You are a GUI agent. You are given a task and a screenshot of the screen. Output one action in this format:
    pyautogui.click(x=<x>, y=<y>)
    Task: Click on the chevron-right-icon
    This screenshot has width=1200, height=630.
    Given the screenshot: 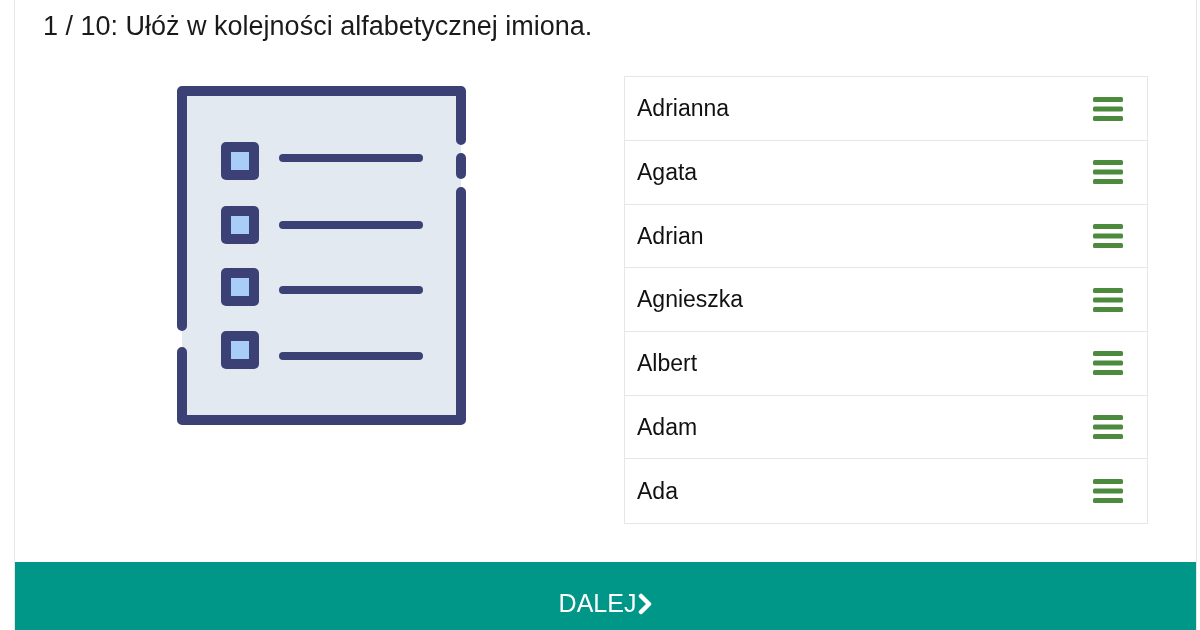 What is the action you would take?
    pyautogui.click(x=645, y=604)
    